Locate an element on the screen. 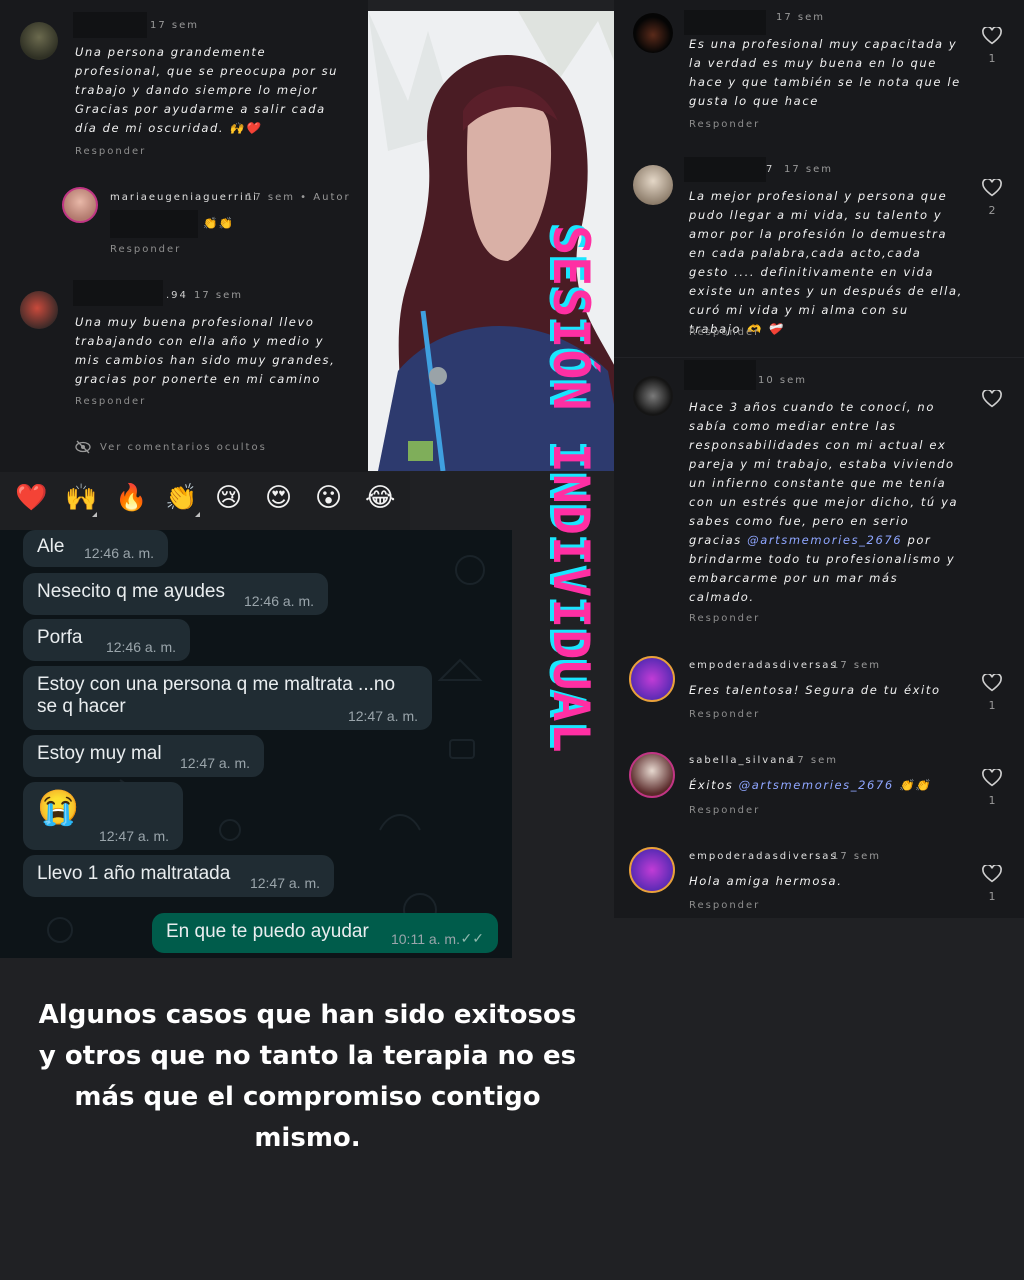  read-receipt-icon: ✓✓ is located at coordinates (472, 938).